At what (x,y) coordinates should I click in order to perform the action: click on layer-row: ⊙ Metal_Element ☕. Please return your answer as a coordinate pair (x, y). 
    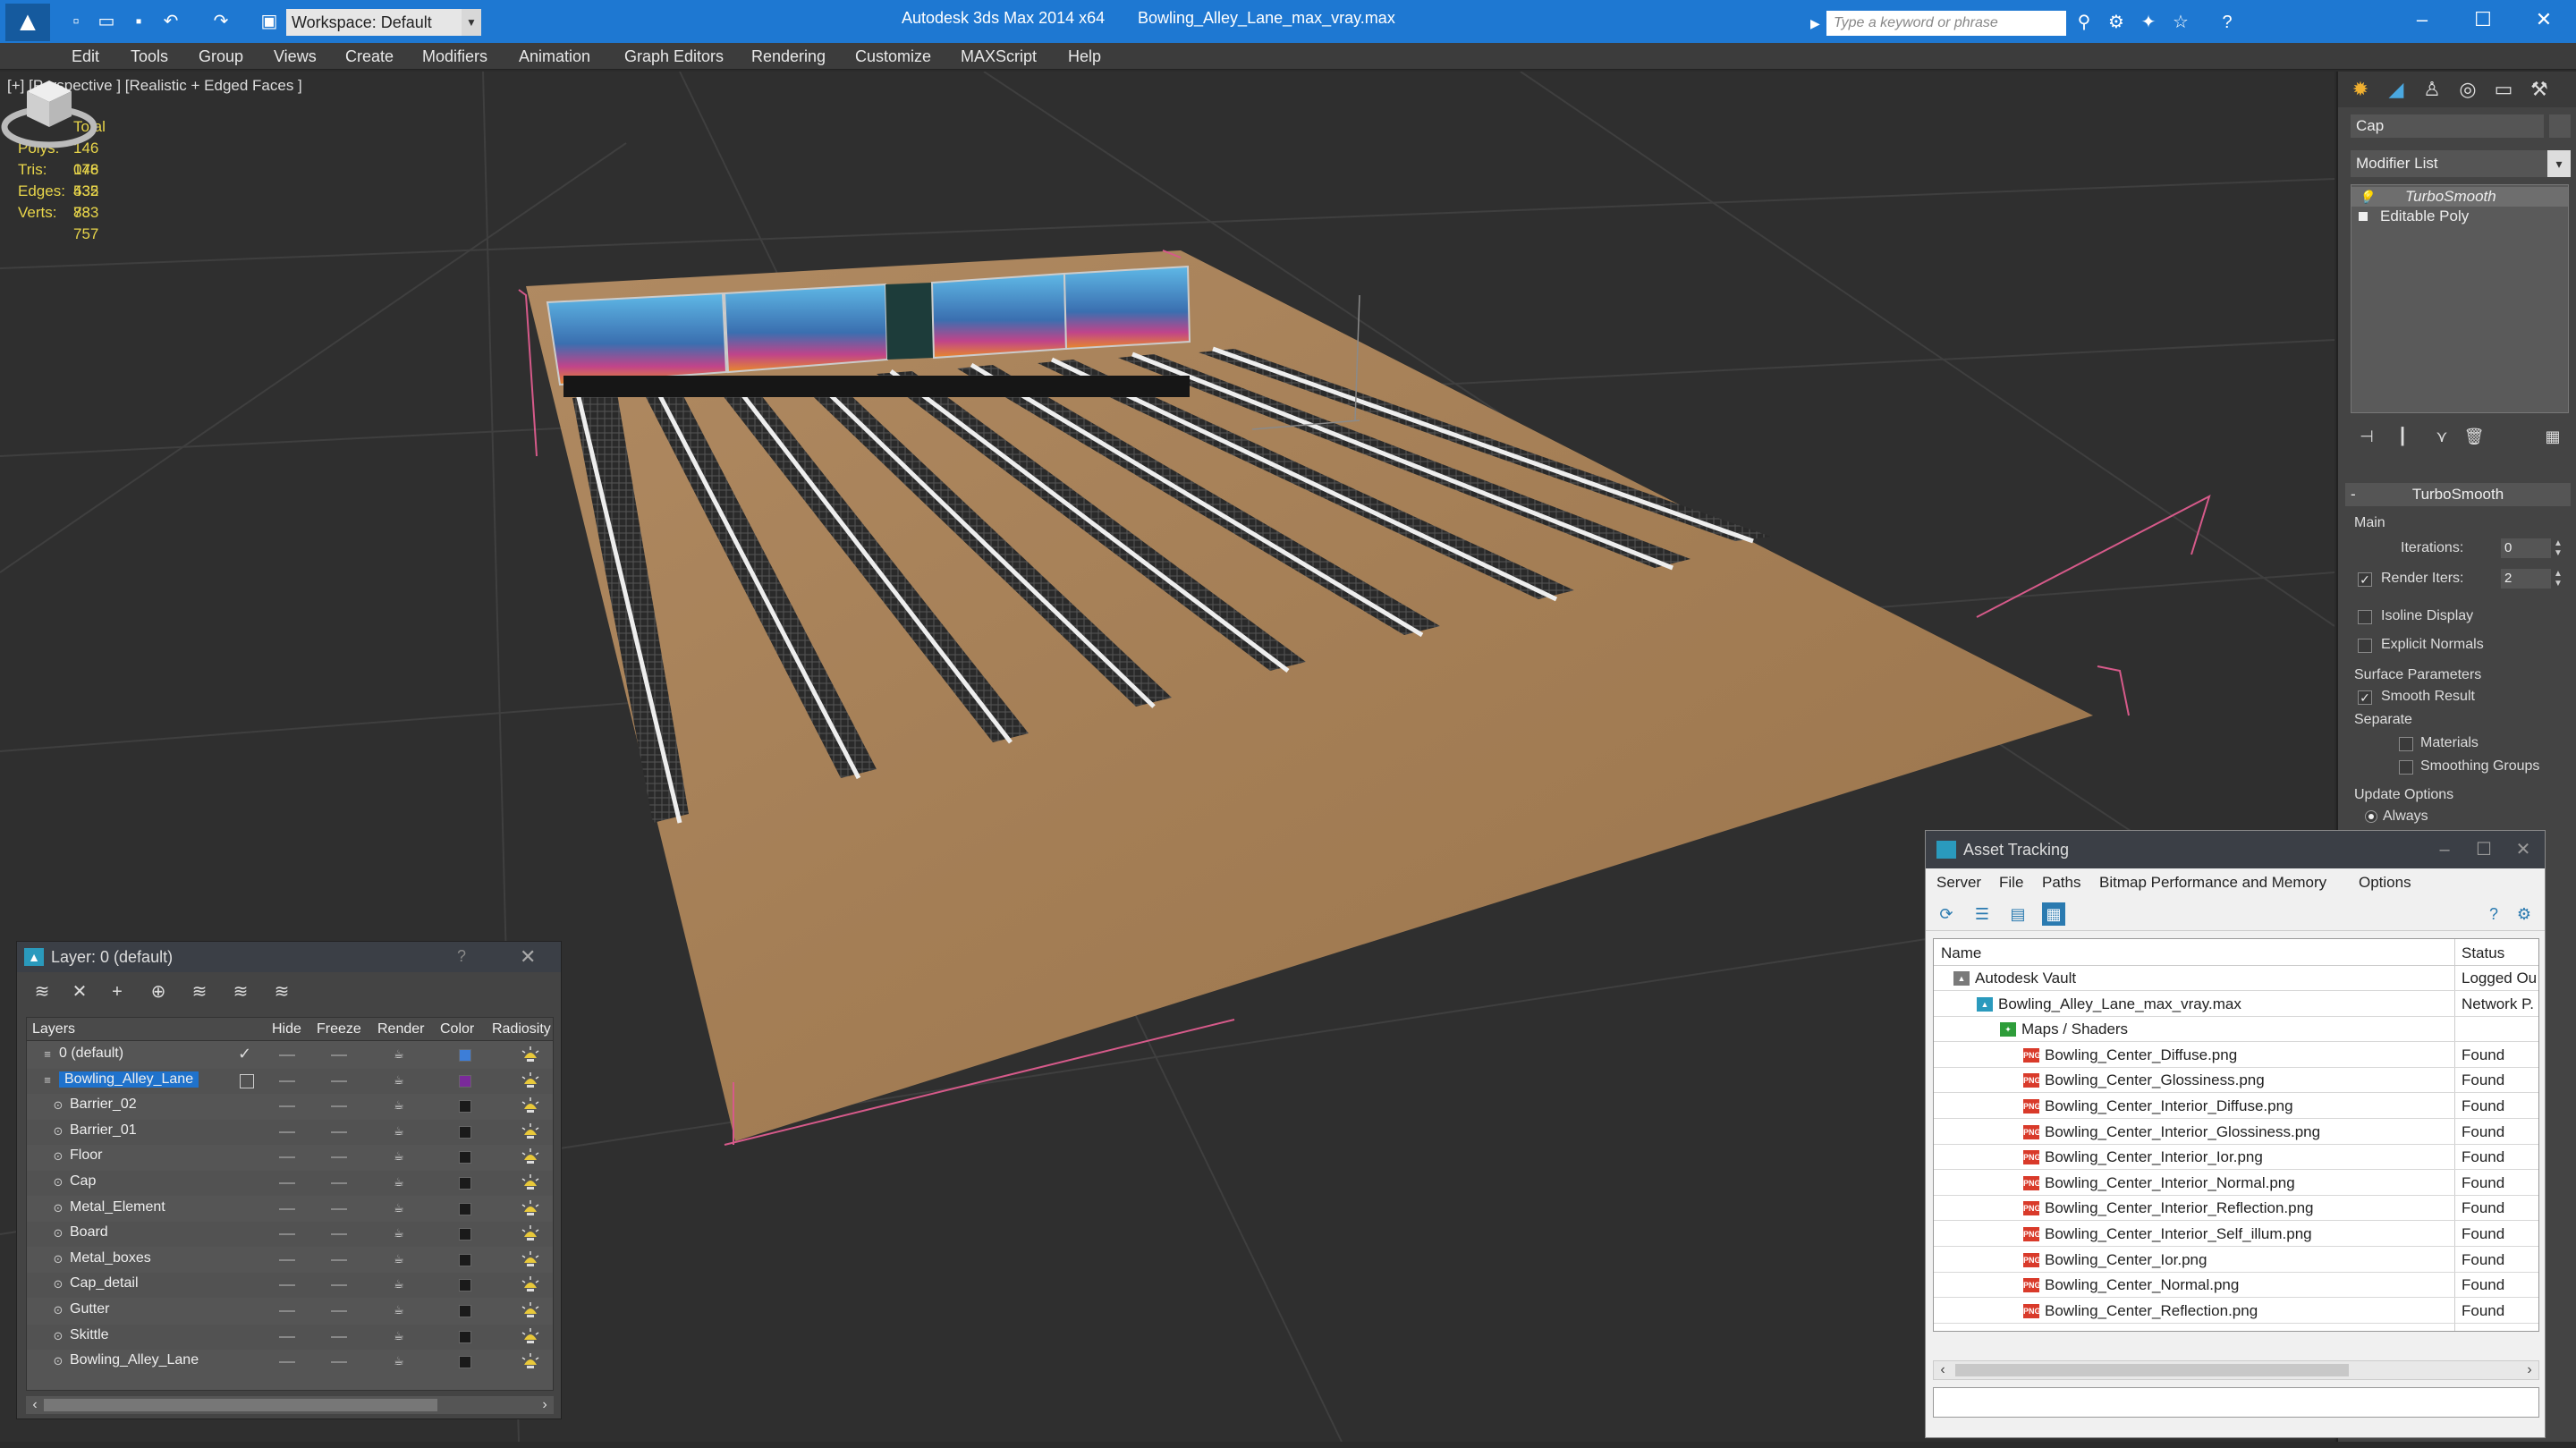
    Looking at the image, I should click on (290, 1209).